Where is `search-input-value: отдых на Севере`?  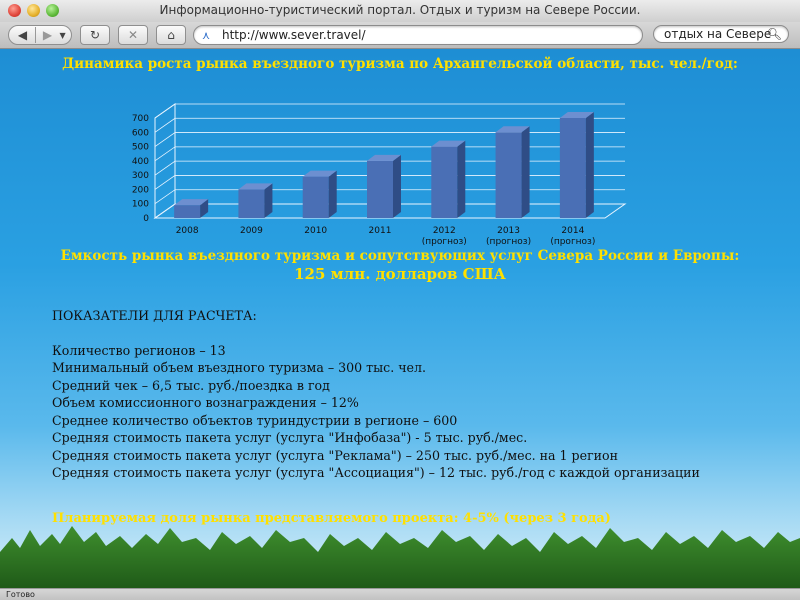
search-input-value: отдых на Севере is located at coordinates (717, 34).